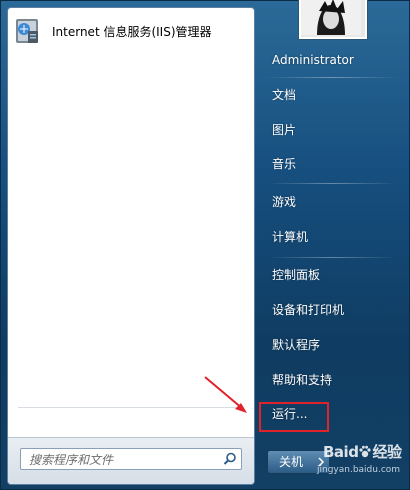  Describe the element at coordinates (296, 275) in the screenshot. I see `menu-item-control-panel: 控制面板` at that location.